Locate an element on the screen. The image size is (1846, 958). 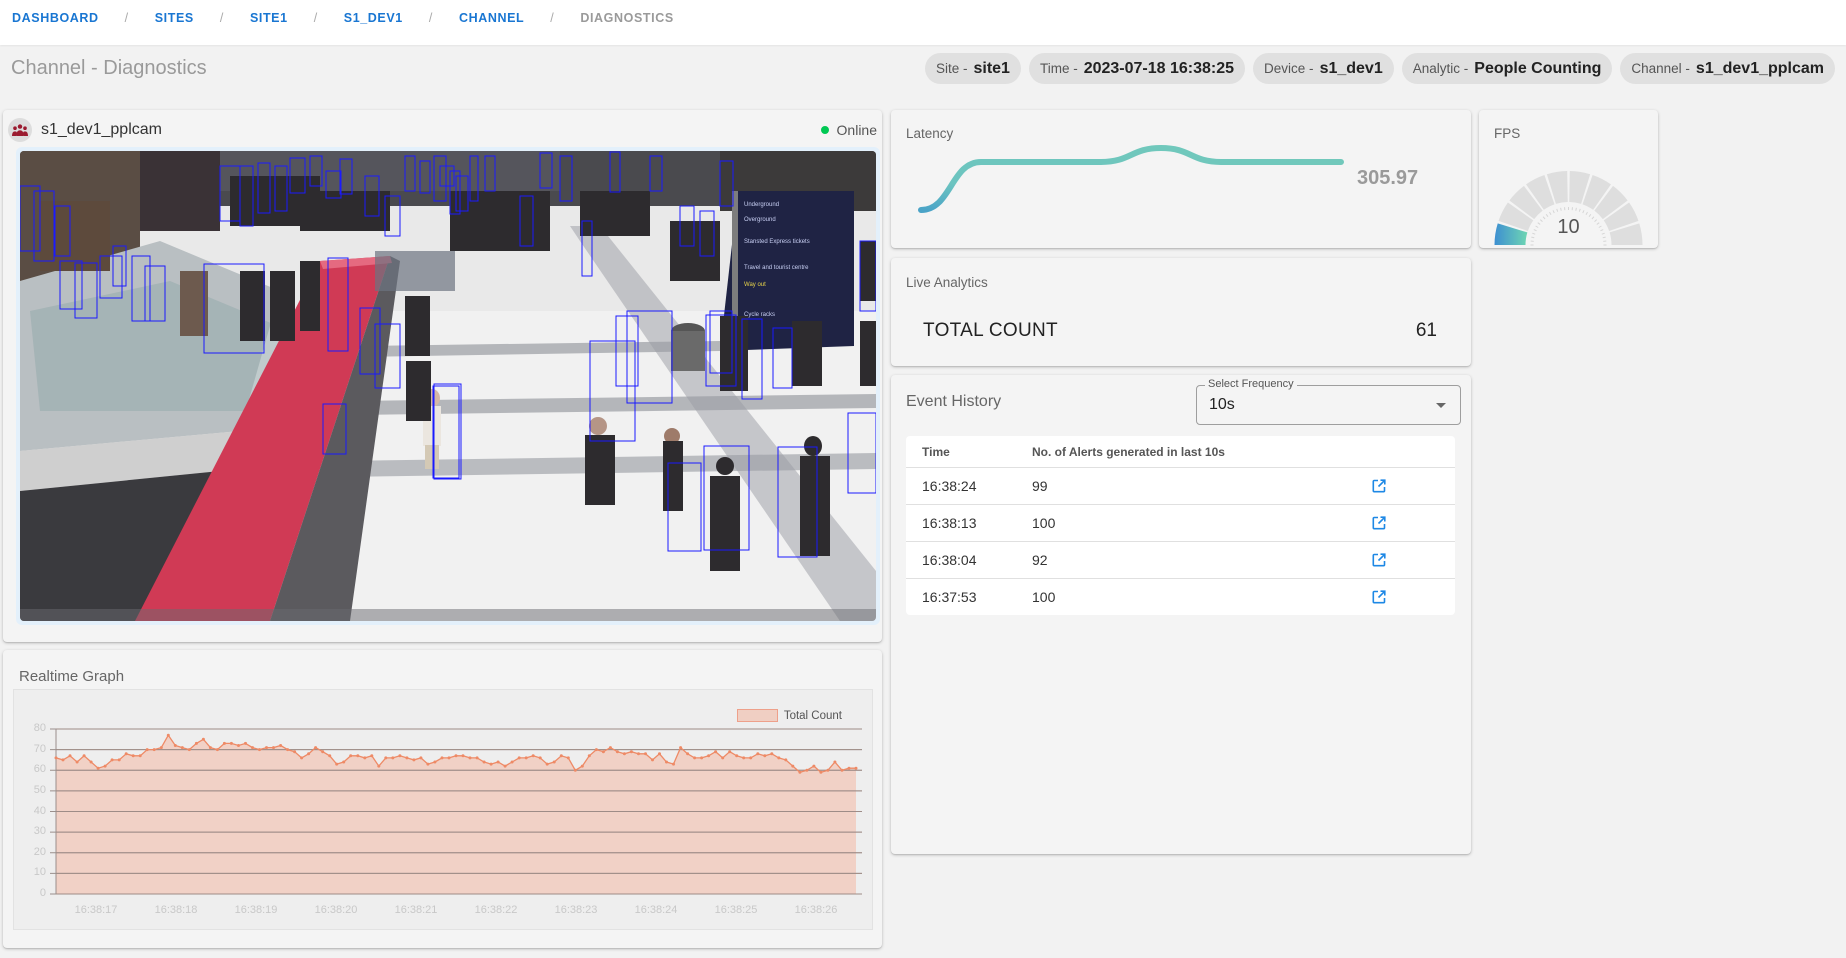
avatar is located at coordinates (20, 130).